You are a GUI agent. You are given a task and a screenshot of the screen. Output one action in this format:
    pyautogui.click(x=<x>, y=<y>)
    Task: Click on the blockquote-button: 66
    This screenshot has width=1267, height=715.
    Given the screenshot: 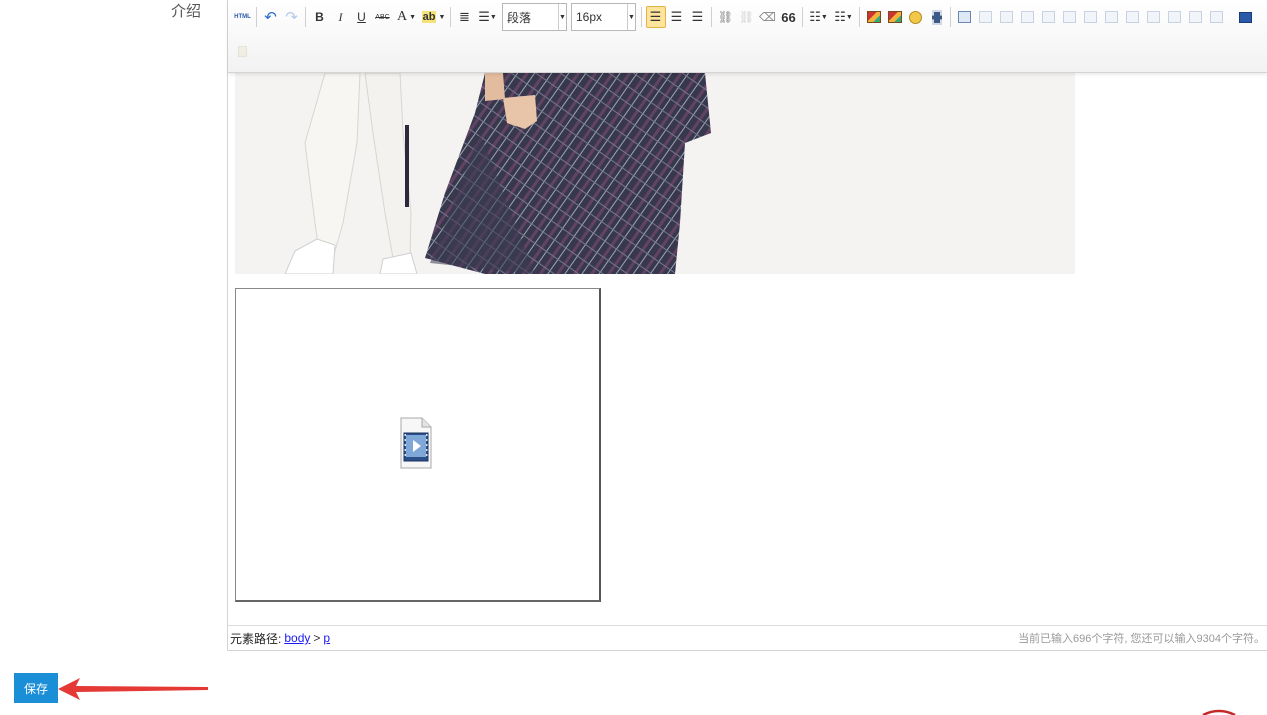 What is the action you would take?
    pyautogui.click(x=789, y=17)
    